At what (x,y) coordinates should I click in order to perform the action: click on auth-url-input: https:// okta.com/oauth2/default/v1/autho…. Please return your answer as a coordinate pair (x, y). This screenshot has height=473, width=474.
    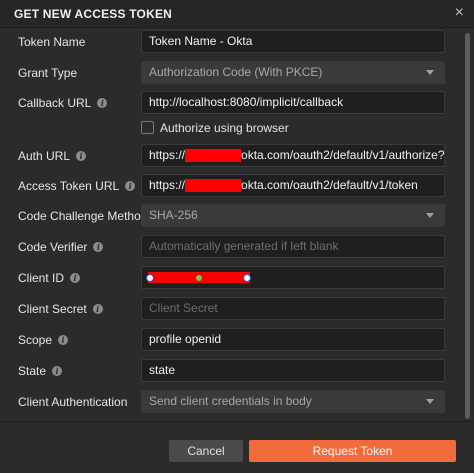
    Looking at the image, I should click on (293, 155).